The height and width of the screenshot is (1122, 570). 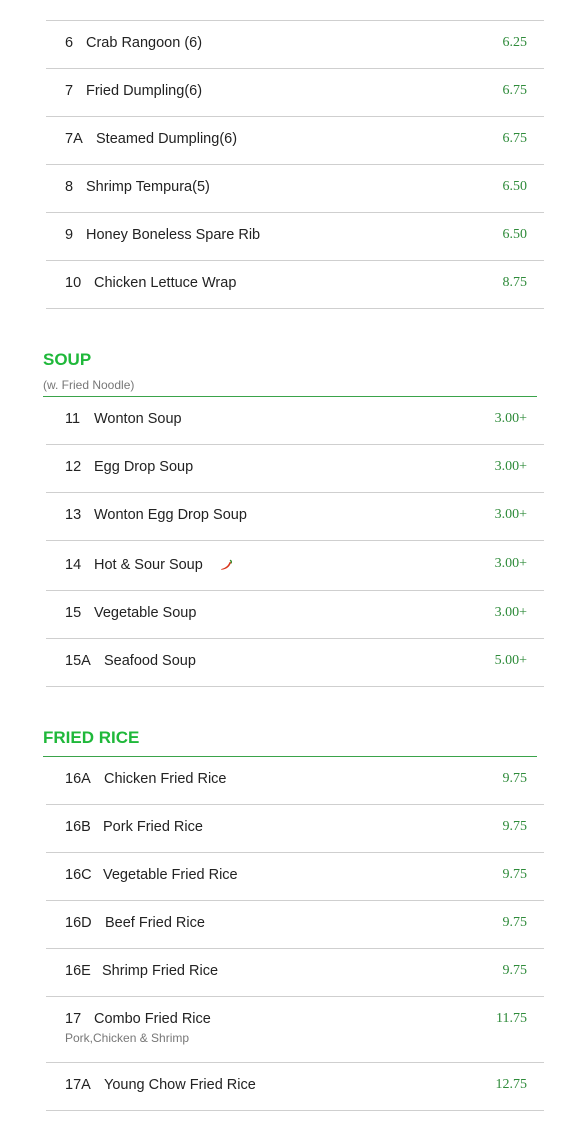 I want to click on menu-item-16a: 16A Chicken Fried Rice 9.75, so click(x=295, y=781).